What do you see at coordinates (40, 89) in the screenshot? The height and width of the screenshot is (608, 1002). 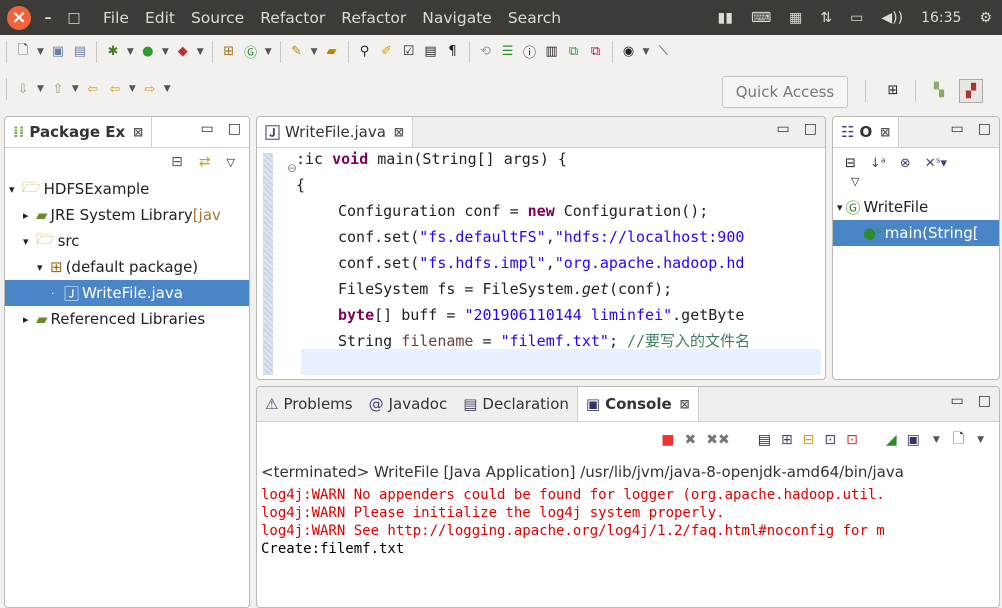 I see `next-annotation-dropdown-icon: ▼` at bounding box center [40, 89].